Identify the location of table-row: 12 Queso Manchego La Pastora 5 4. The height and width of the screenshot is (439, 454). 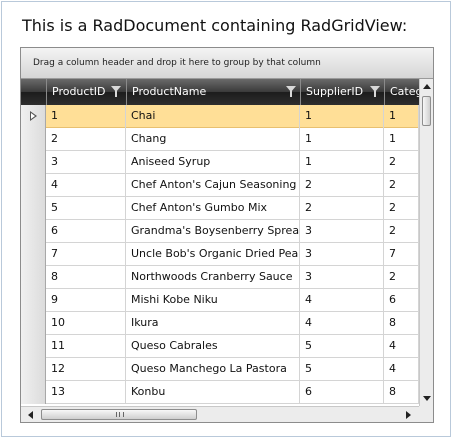
(220, 369).